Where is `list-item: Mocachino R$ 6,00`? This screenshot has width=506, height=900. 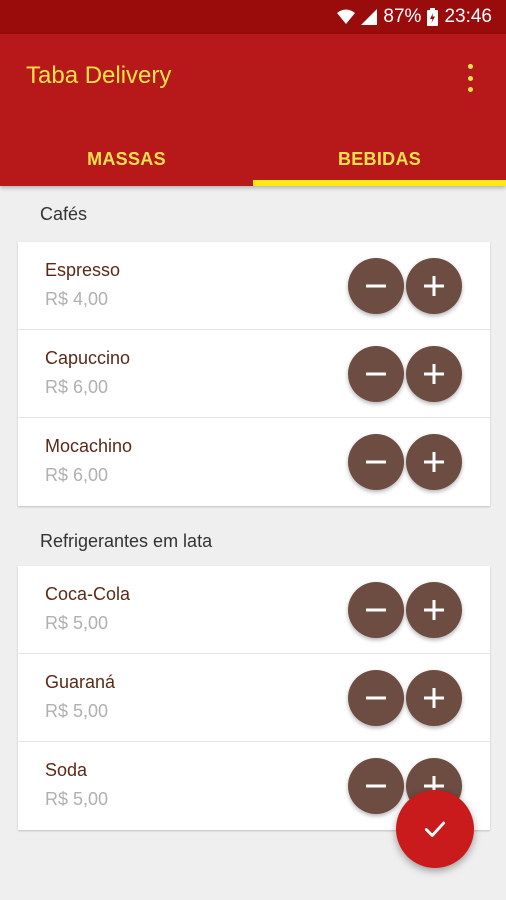 list-item: Mocachino R$ 6,00 is located at coordinates (254, 462).